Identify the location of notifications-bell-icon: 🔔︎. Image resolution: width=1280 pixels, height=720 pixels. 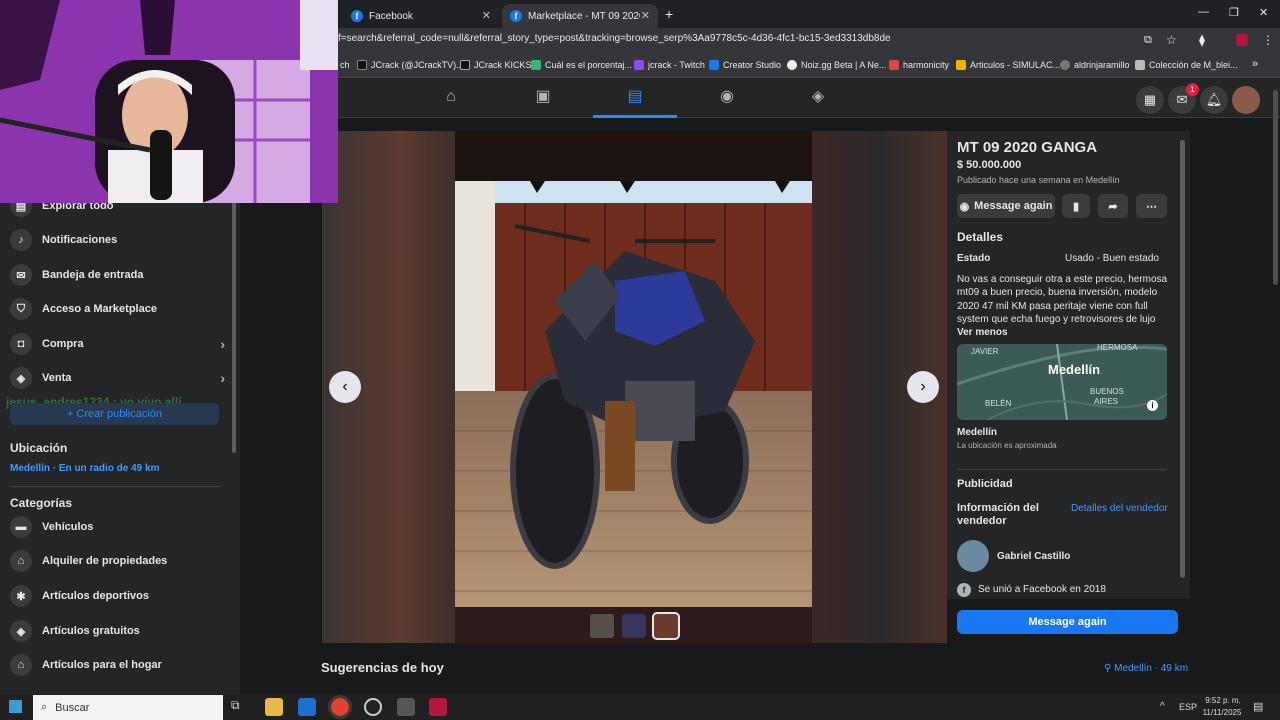
(1214, 100).